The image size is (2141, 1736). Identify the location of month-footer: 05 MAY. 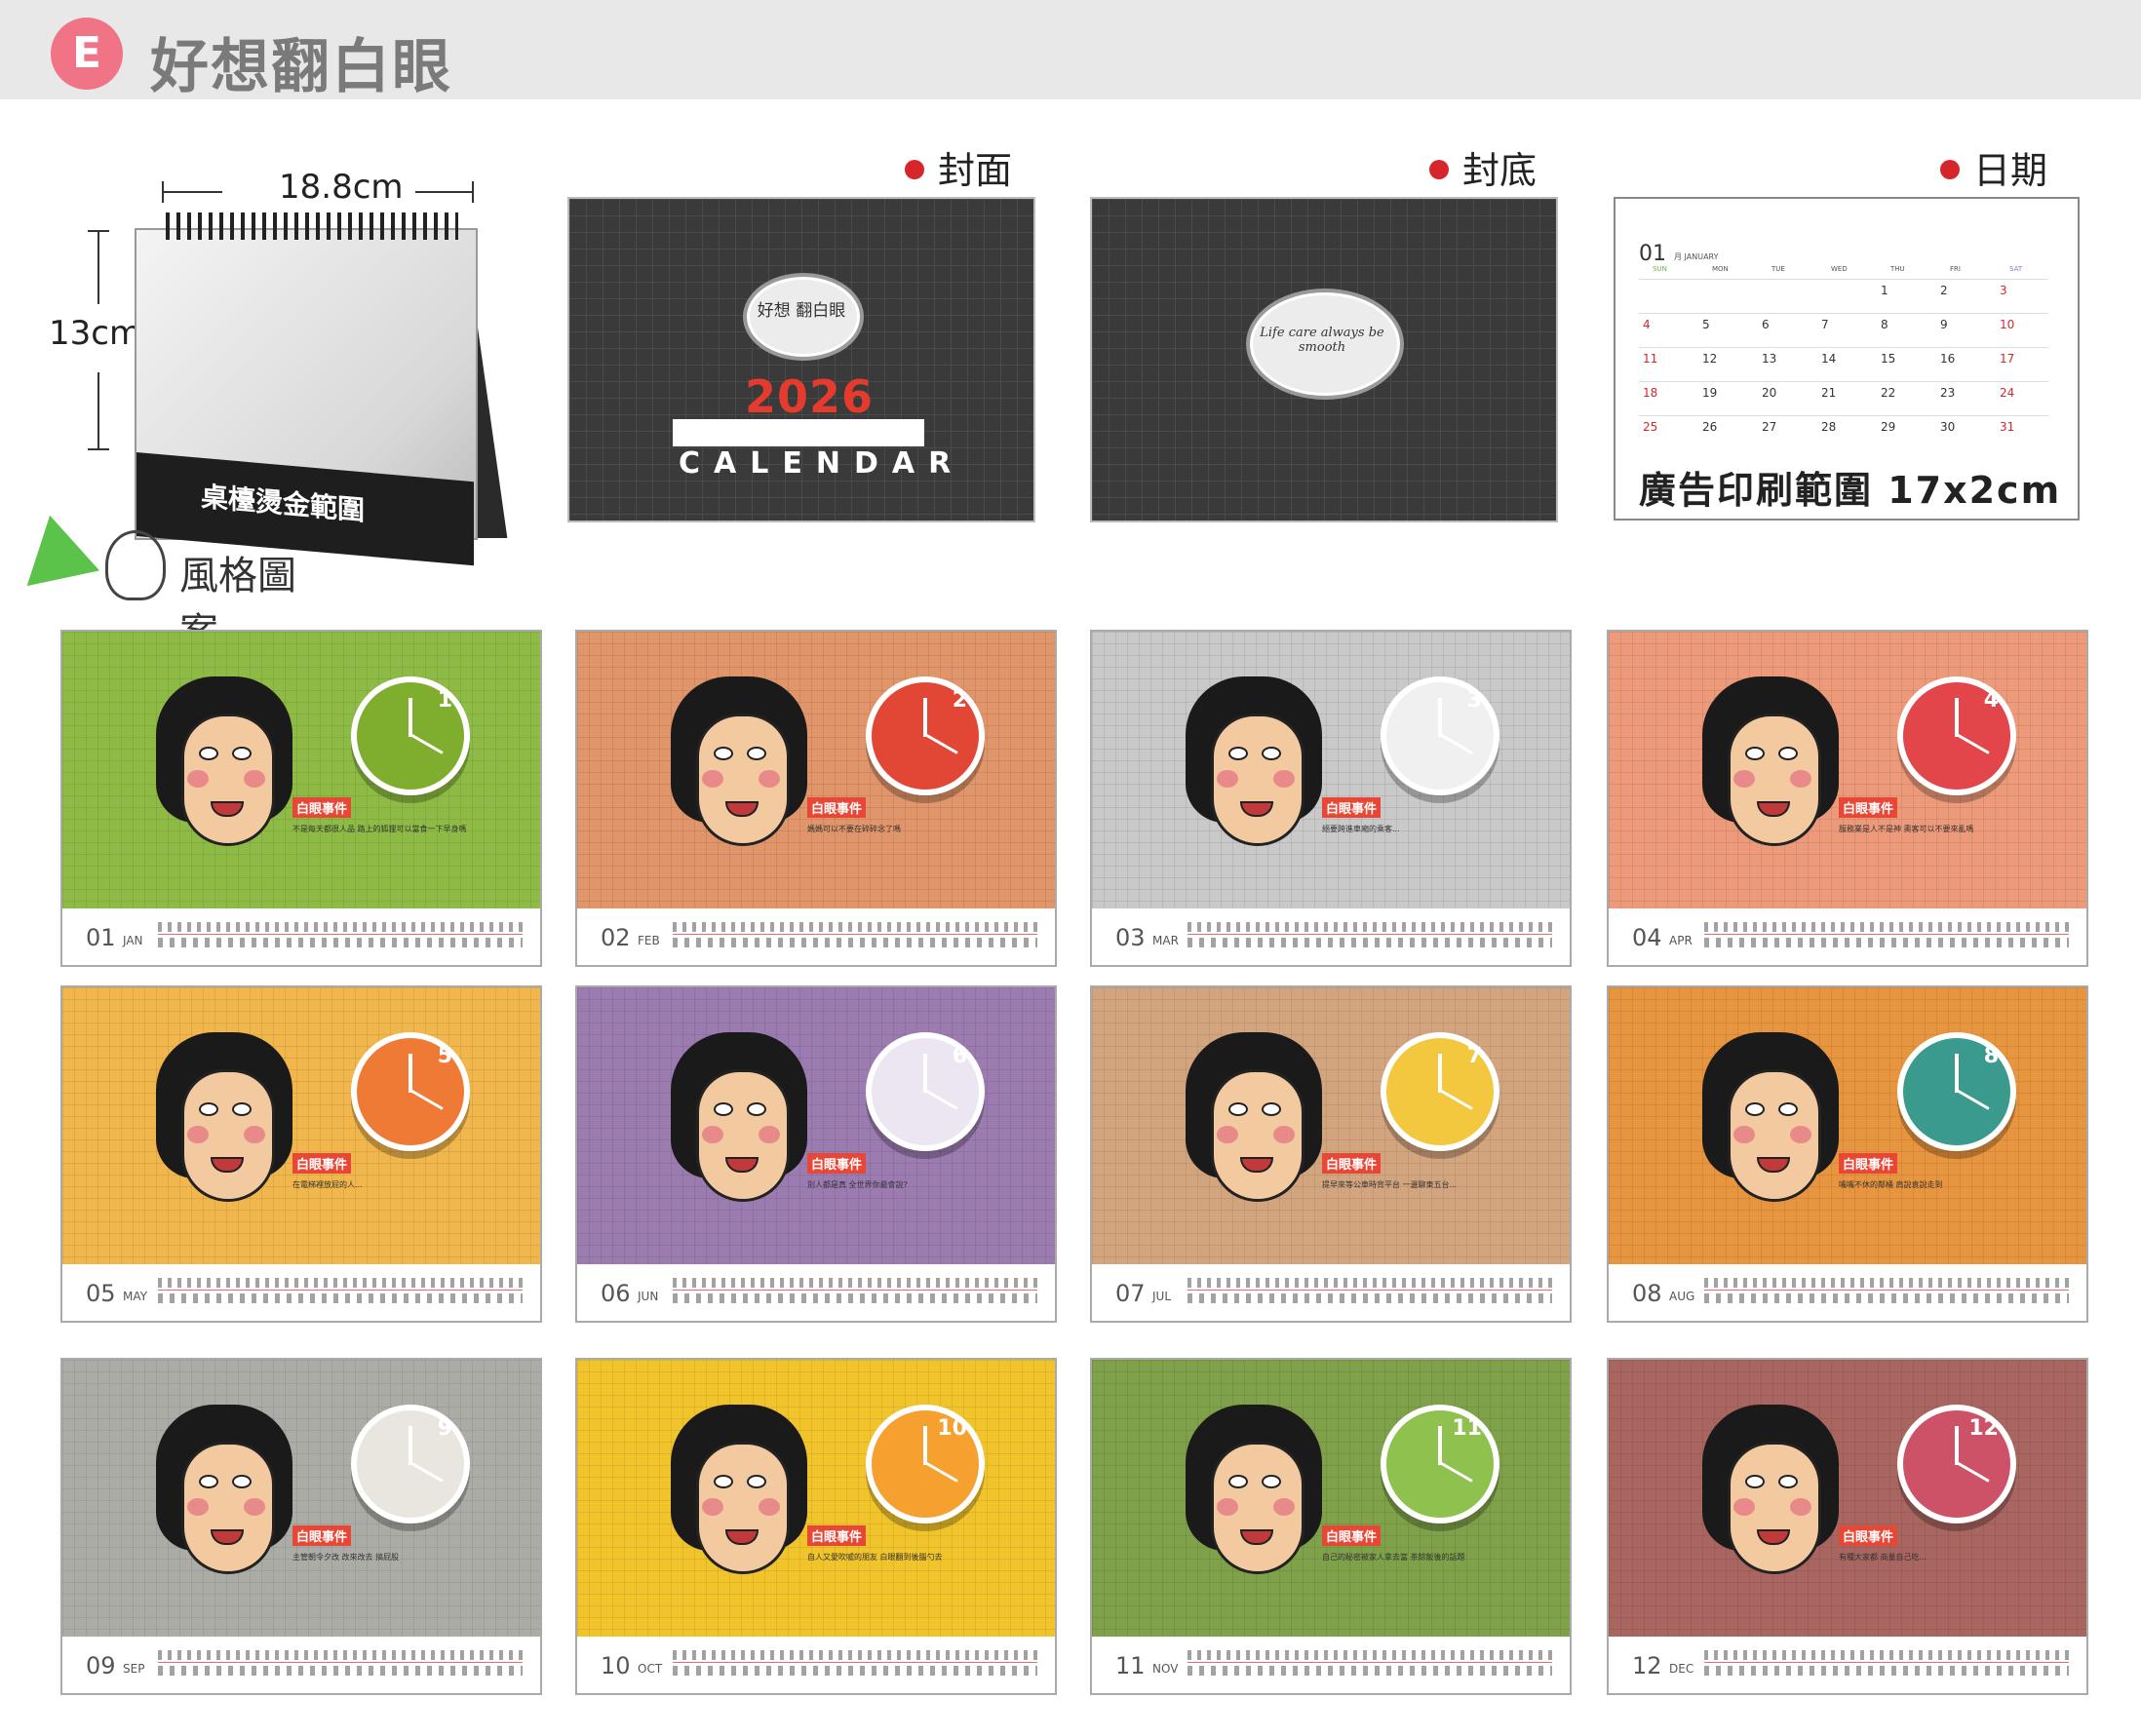
(301, 1292).